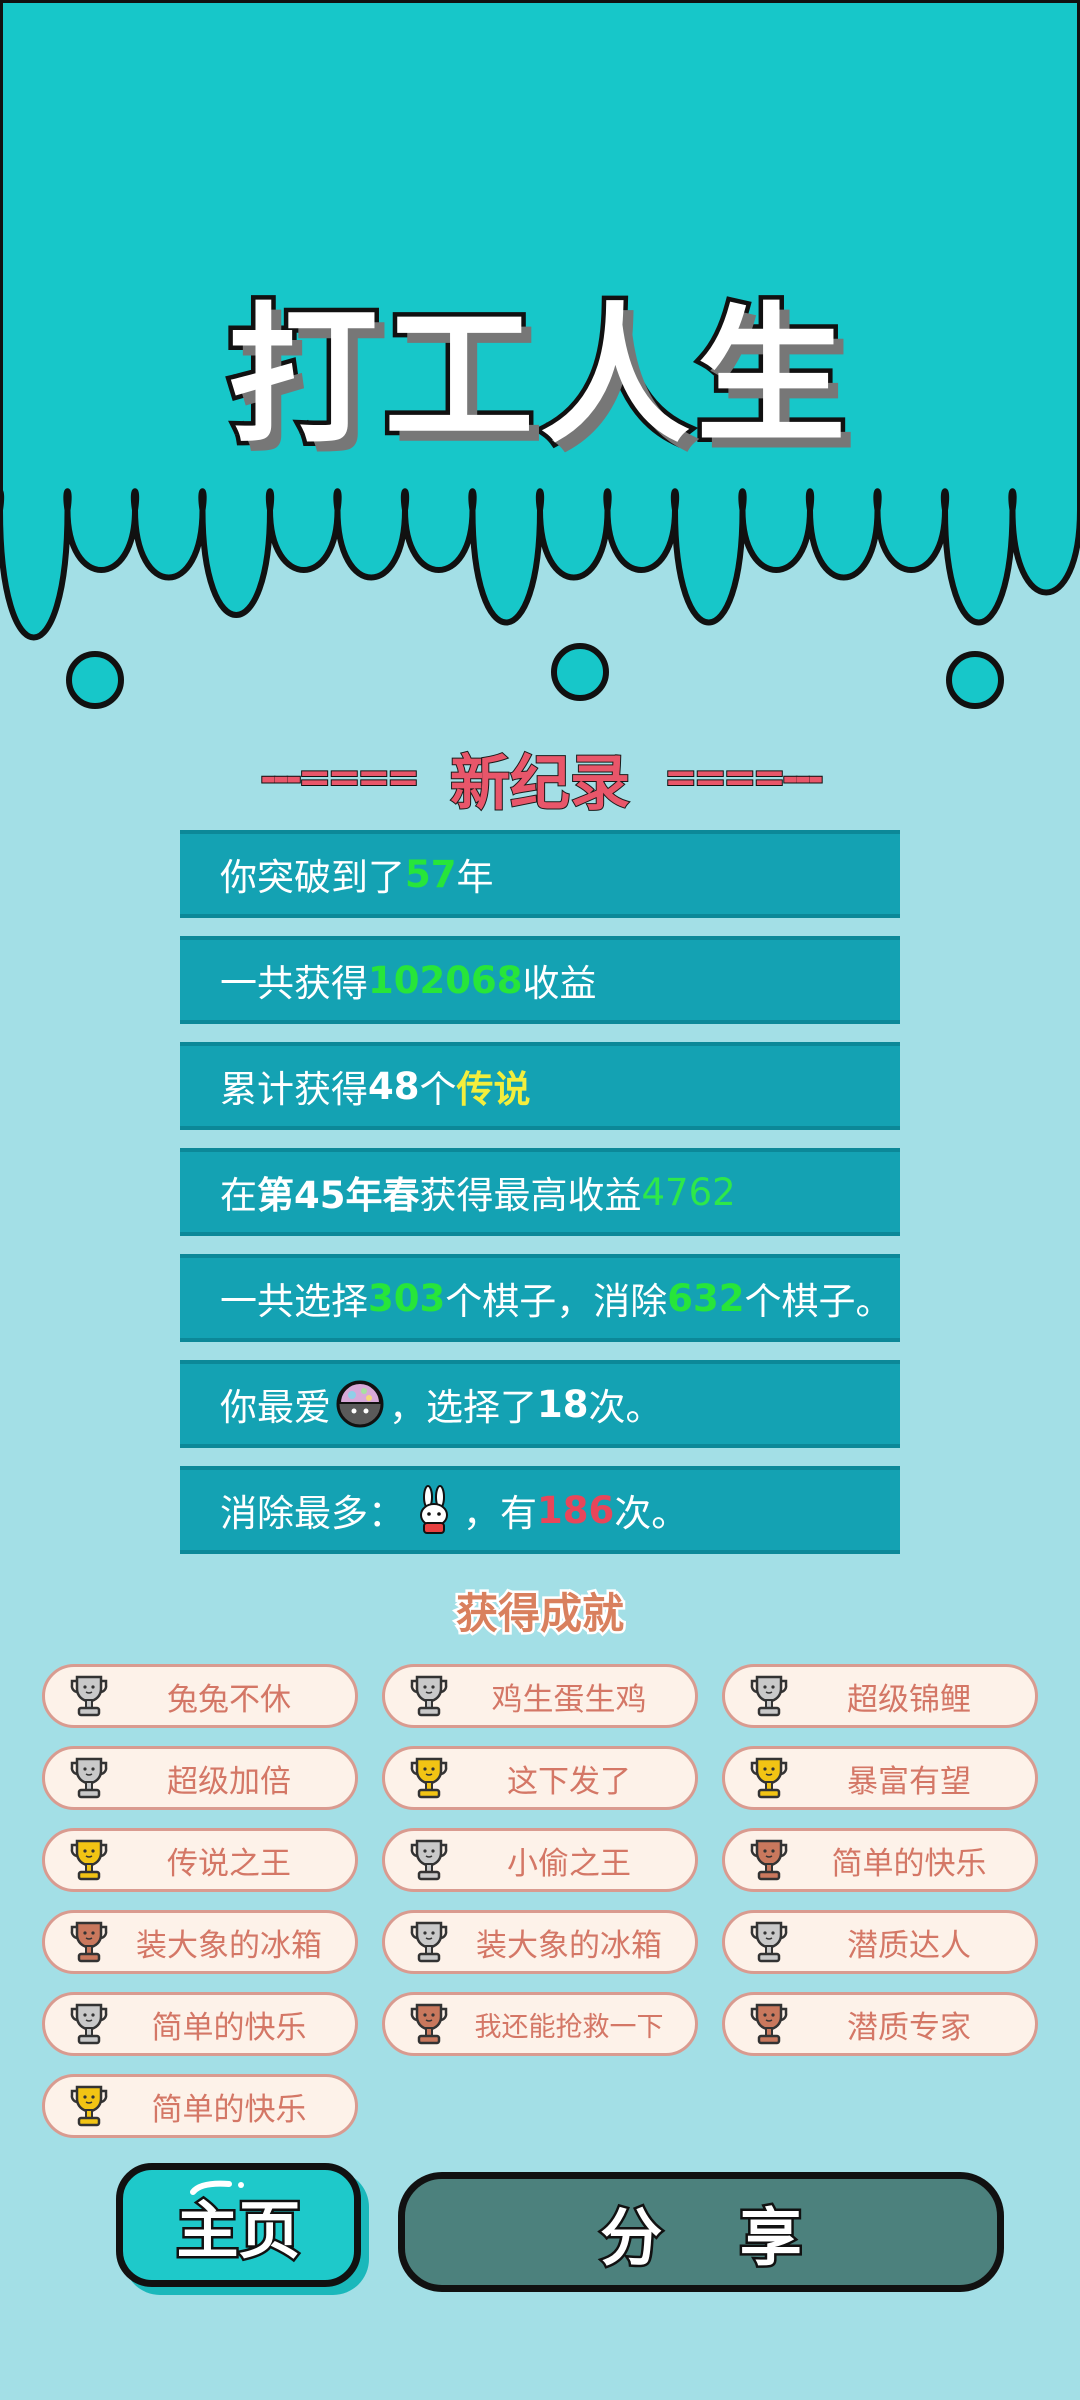 The height and width of the screenshot is (2400, 1080). Describe the element at coordinates (909, 1699) in the screenshot. I see `achievement-label: 超级锦鲤` at that location.